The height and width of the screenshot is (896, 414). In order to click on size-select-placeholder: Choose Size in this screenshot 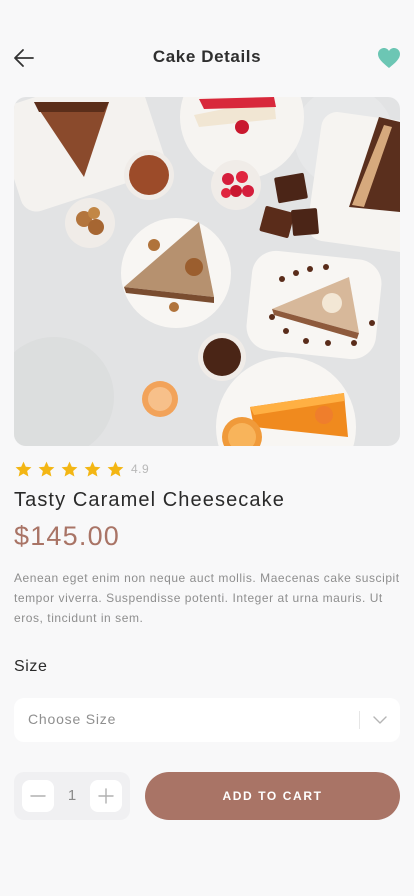, I will do `click(72, 719)`.